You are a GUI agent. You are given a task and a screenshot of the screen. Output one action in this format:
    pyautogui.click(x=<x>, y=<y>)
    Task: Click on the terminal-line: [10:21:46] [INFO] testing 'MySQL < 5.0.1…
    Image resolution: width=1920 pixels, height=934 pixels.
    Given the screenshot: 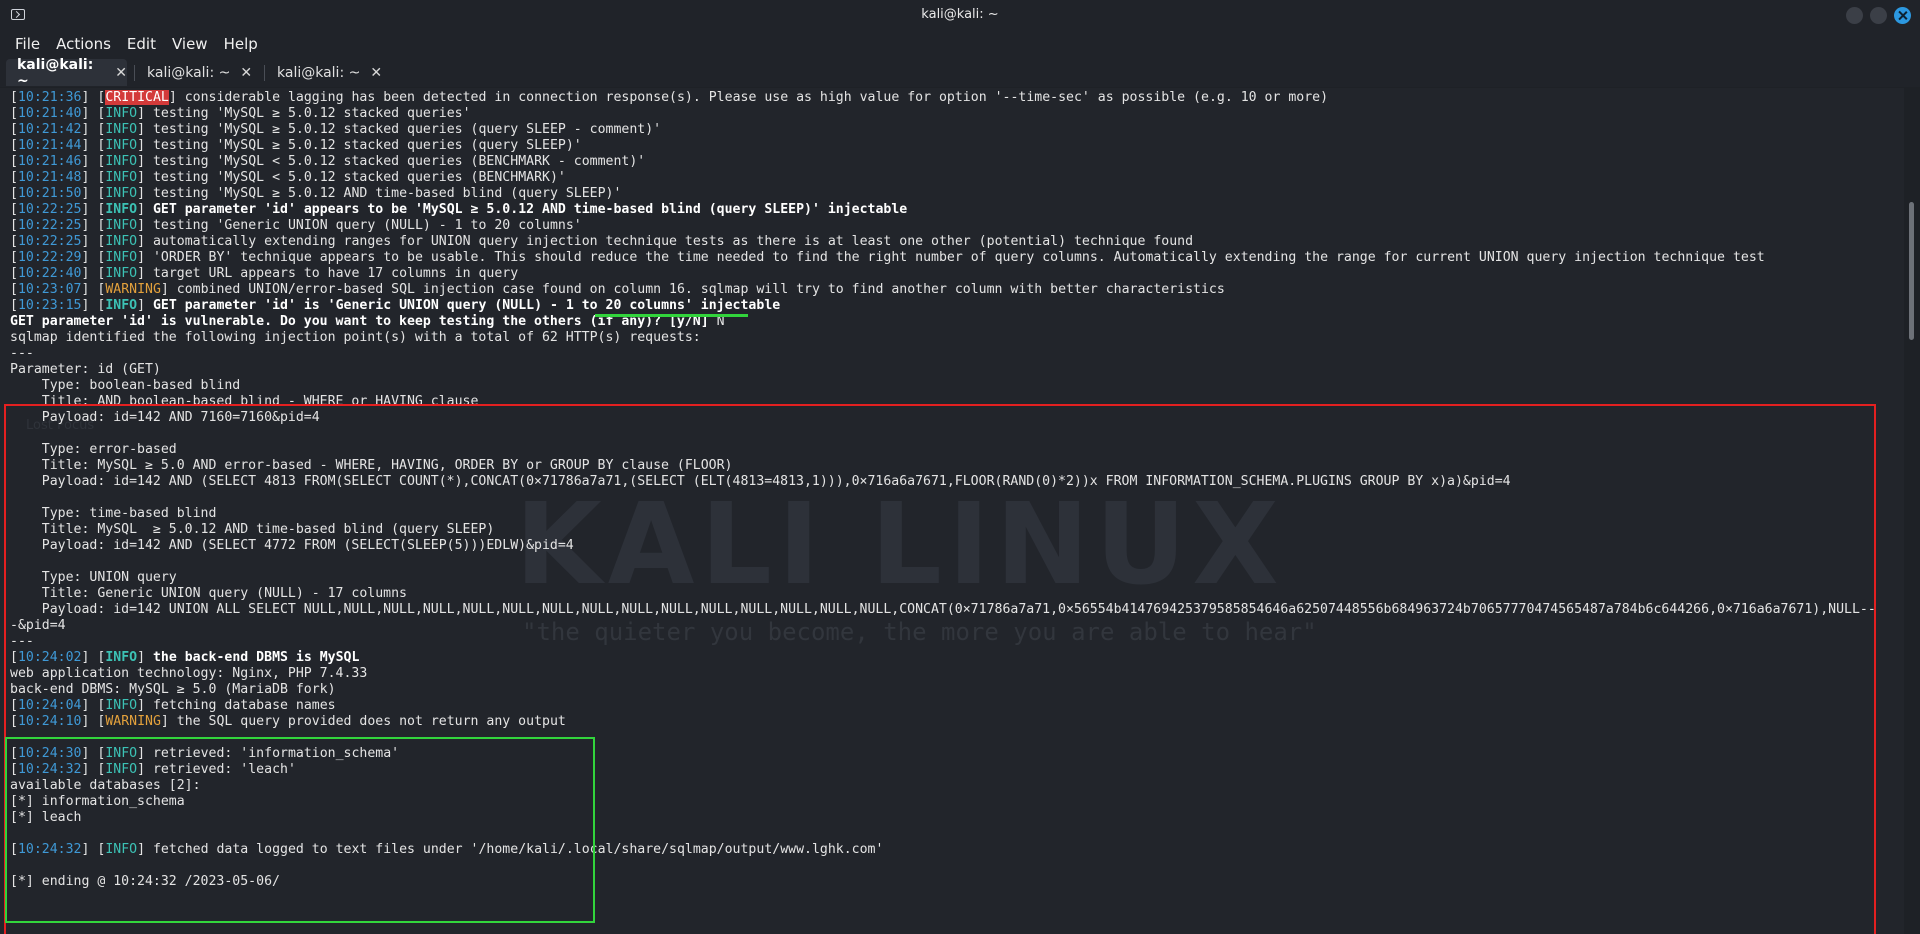 What is the action you would take?
    pyautogui.click(x=328, y=161)
    